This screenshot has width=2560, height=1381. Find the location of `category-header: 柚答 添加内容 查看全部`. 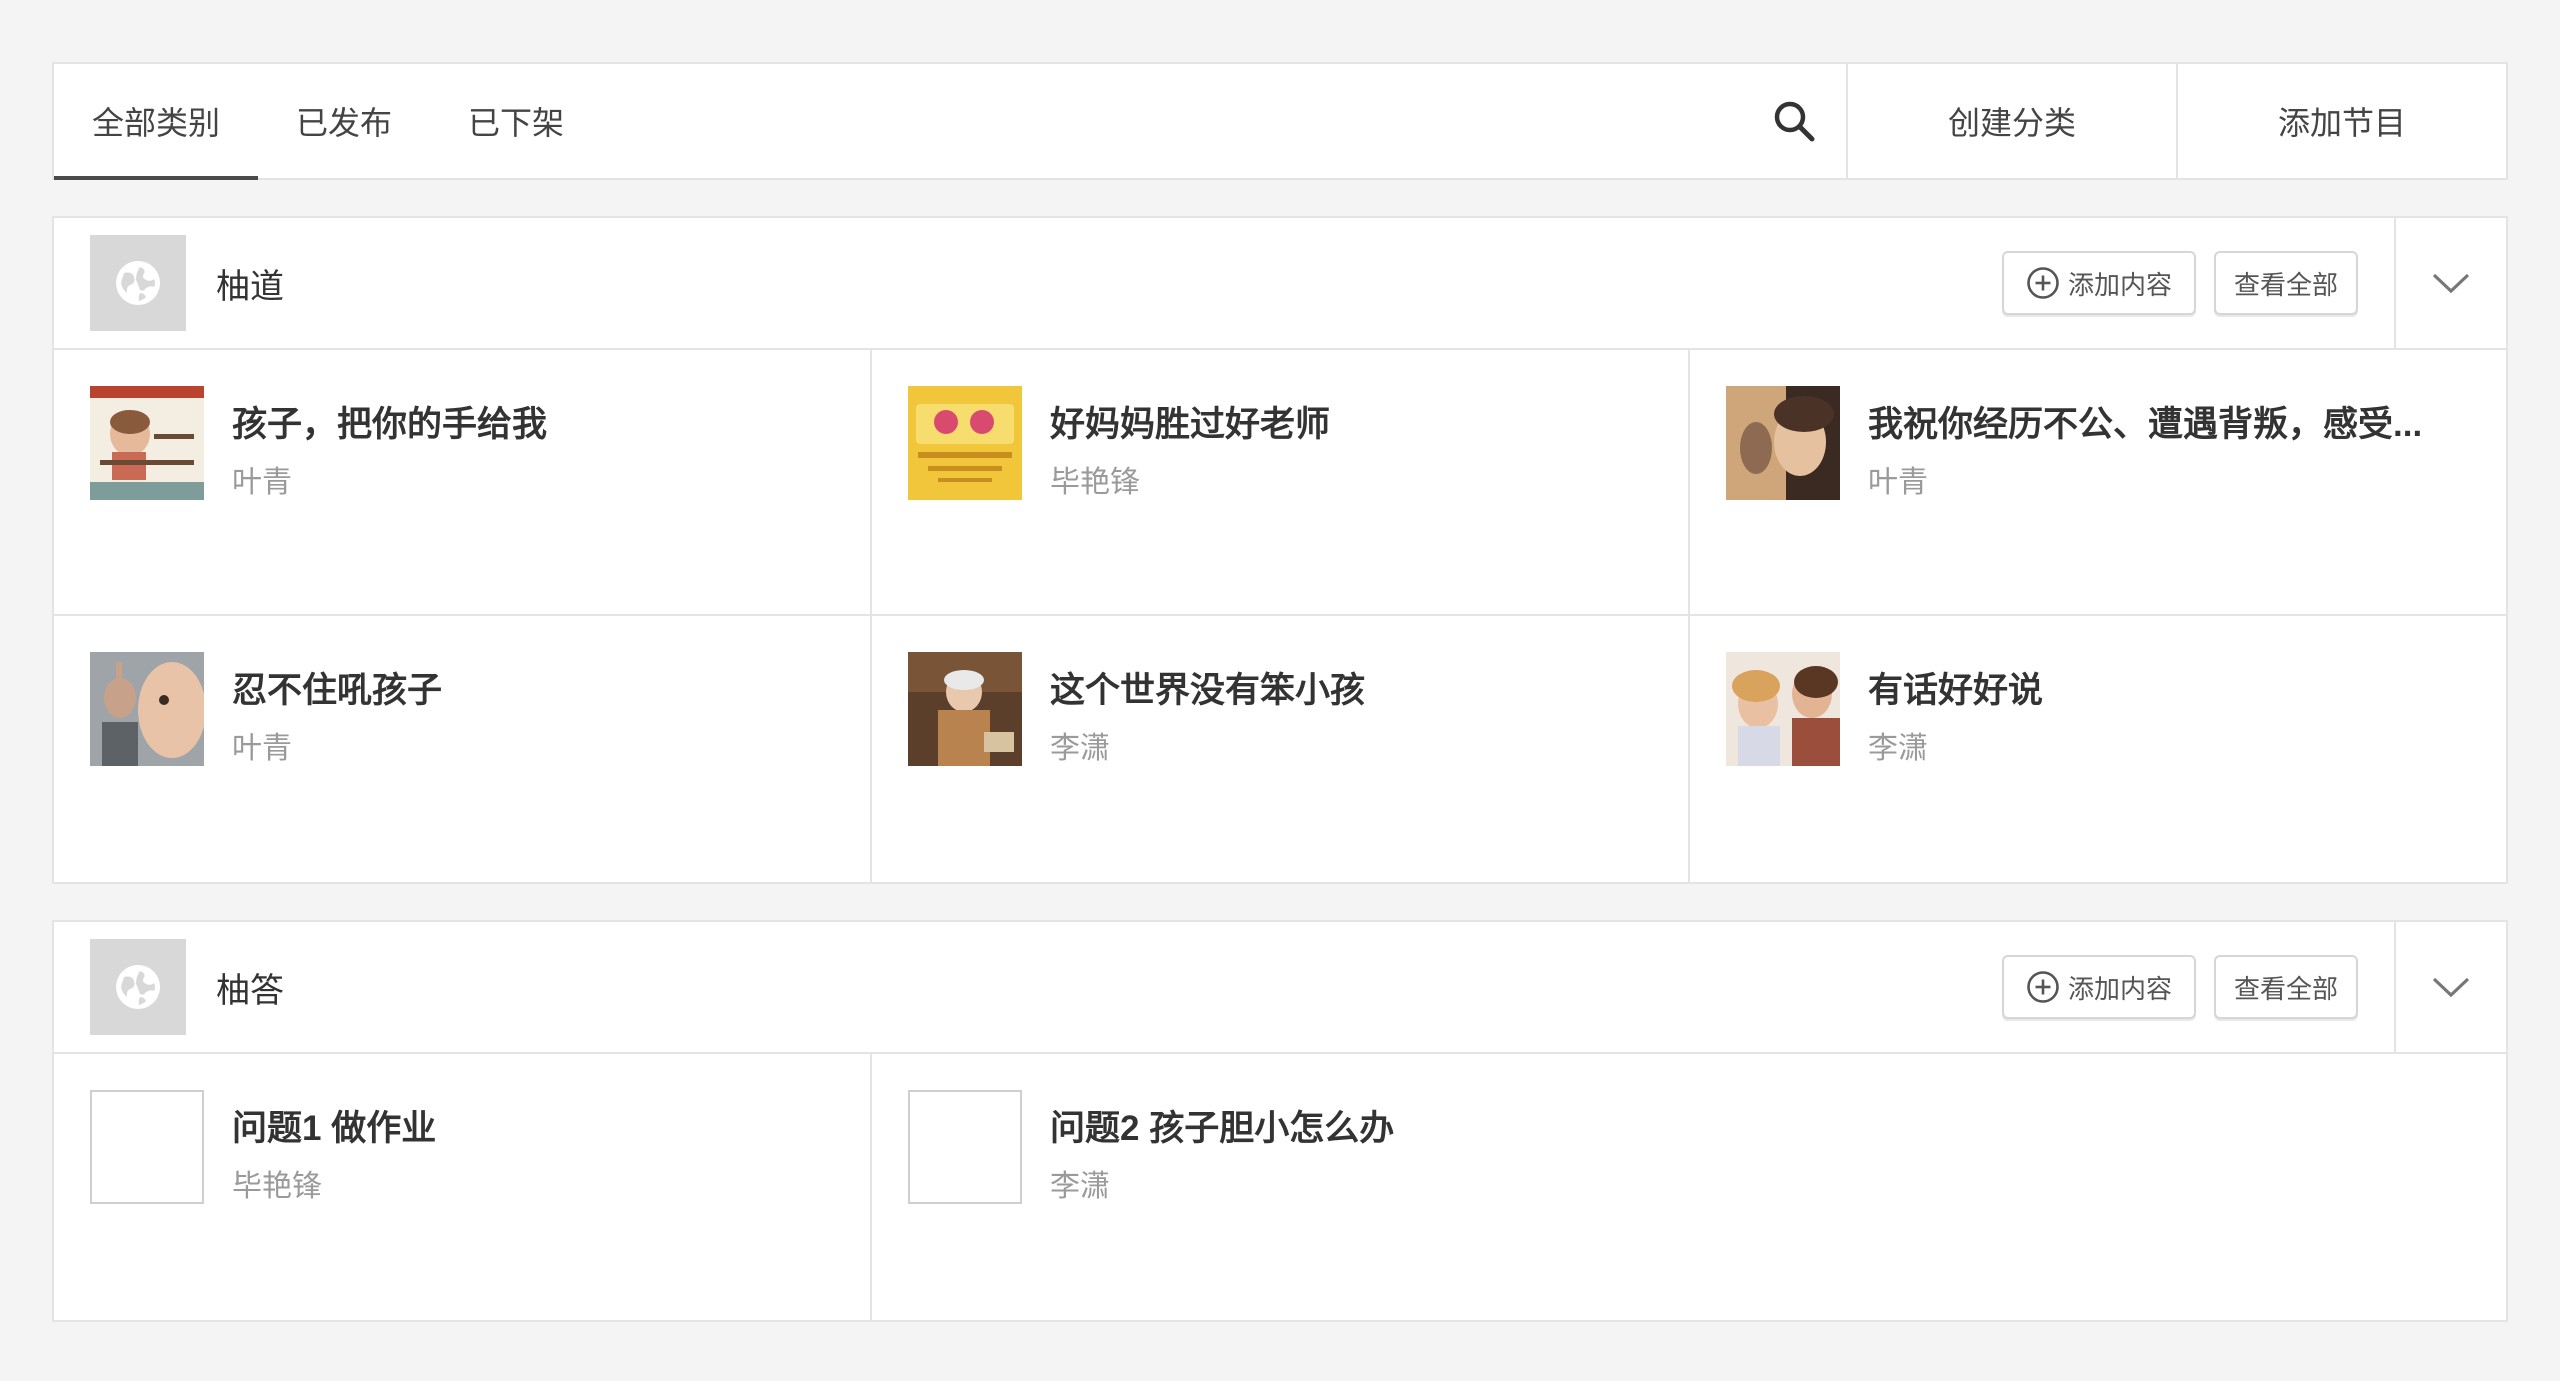

category-header: 柚答 添加内容 查看全部 is located at coordinates (1280, 988).